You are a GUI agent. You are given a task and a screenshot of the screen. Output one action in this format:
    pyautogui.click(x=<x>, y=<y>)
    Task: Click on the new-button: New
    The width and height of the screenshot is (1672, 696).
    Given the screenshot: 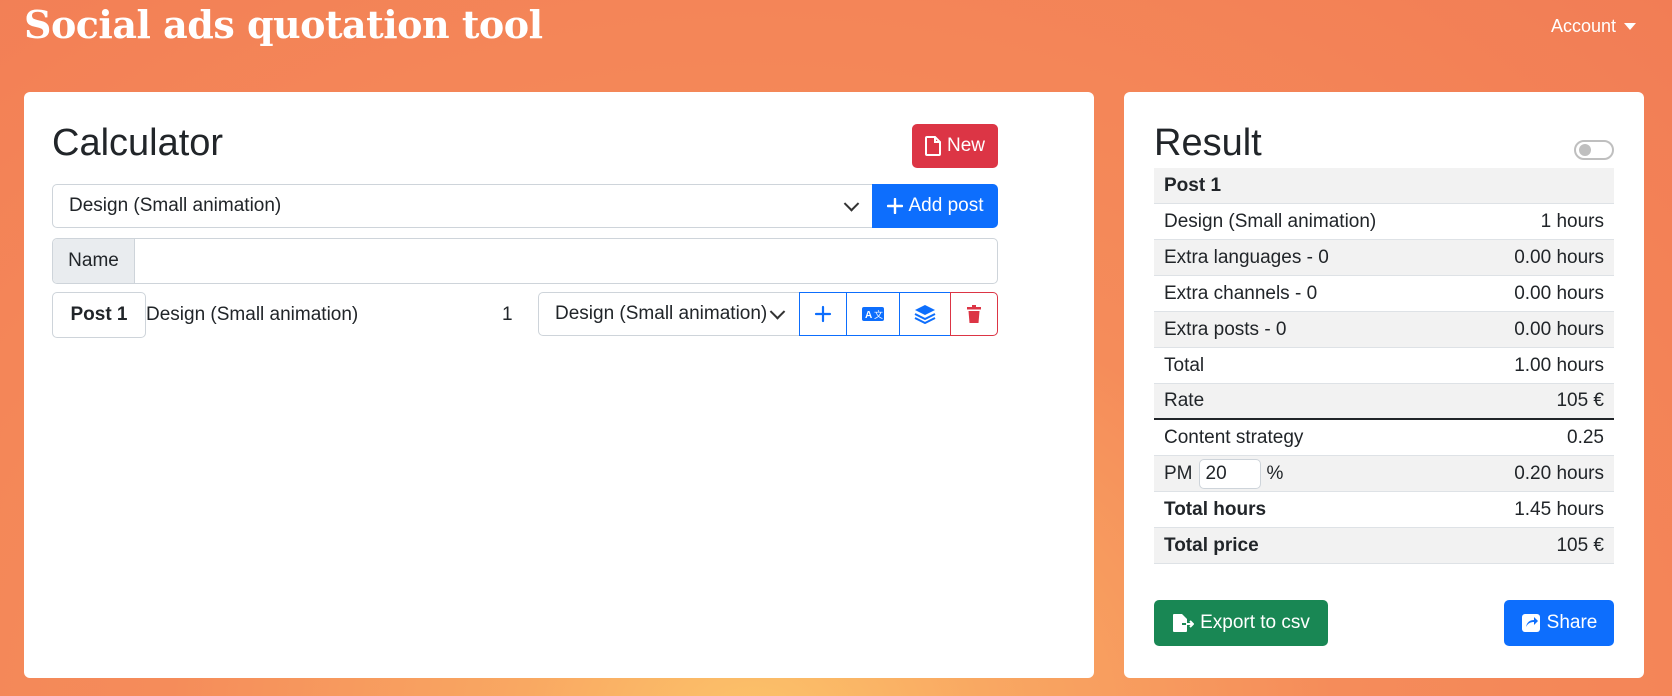 What is the action you would take?
    pyautogui.click(x=955, y=146)
    